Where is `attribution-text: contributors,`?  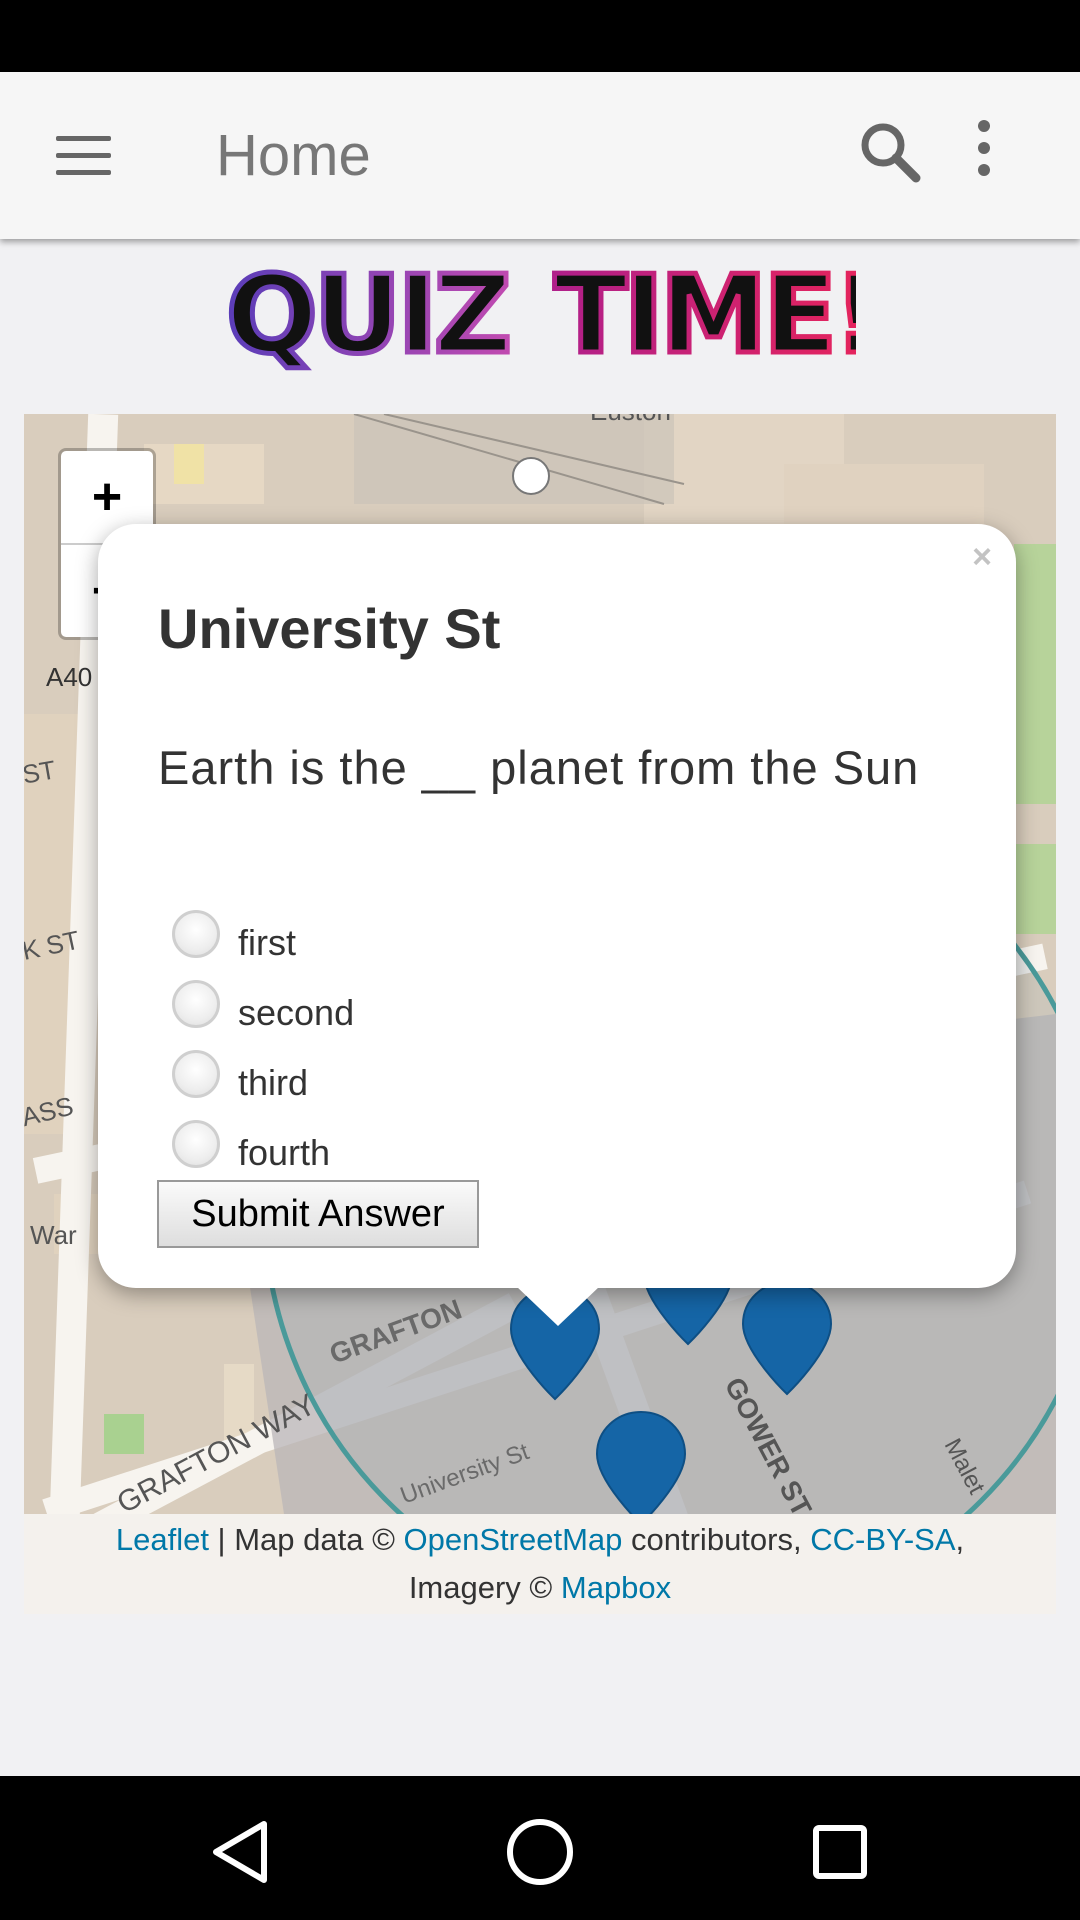 attribution-text: contributors, is located at coordinates (716, 1539).